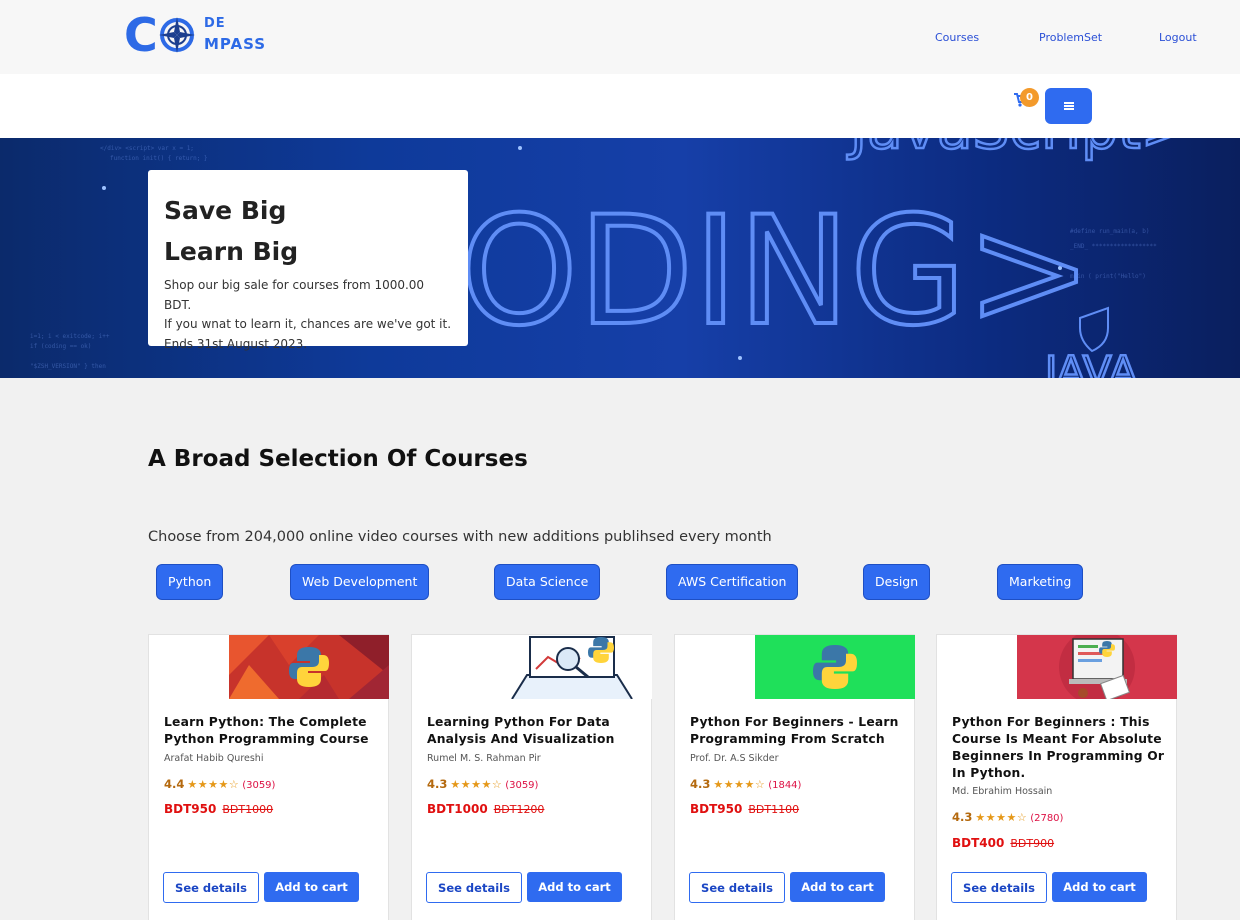 The image size is (1240, 920). Describe the element at coordinates (1178, 37) in the screenshot. I see `nav-link-logout: Logout` at that location.